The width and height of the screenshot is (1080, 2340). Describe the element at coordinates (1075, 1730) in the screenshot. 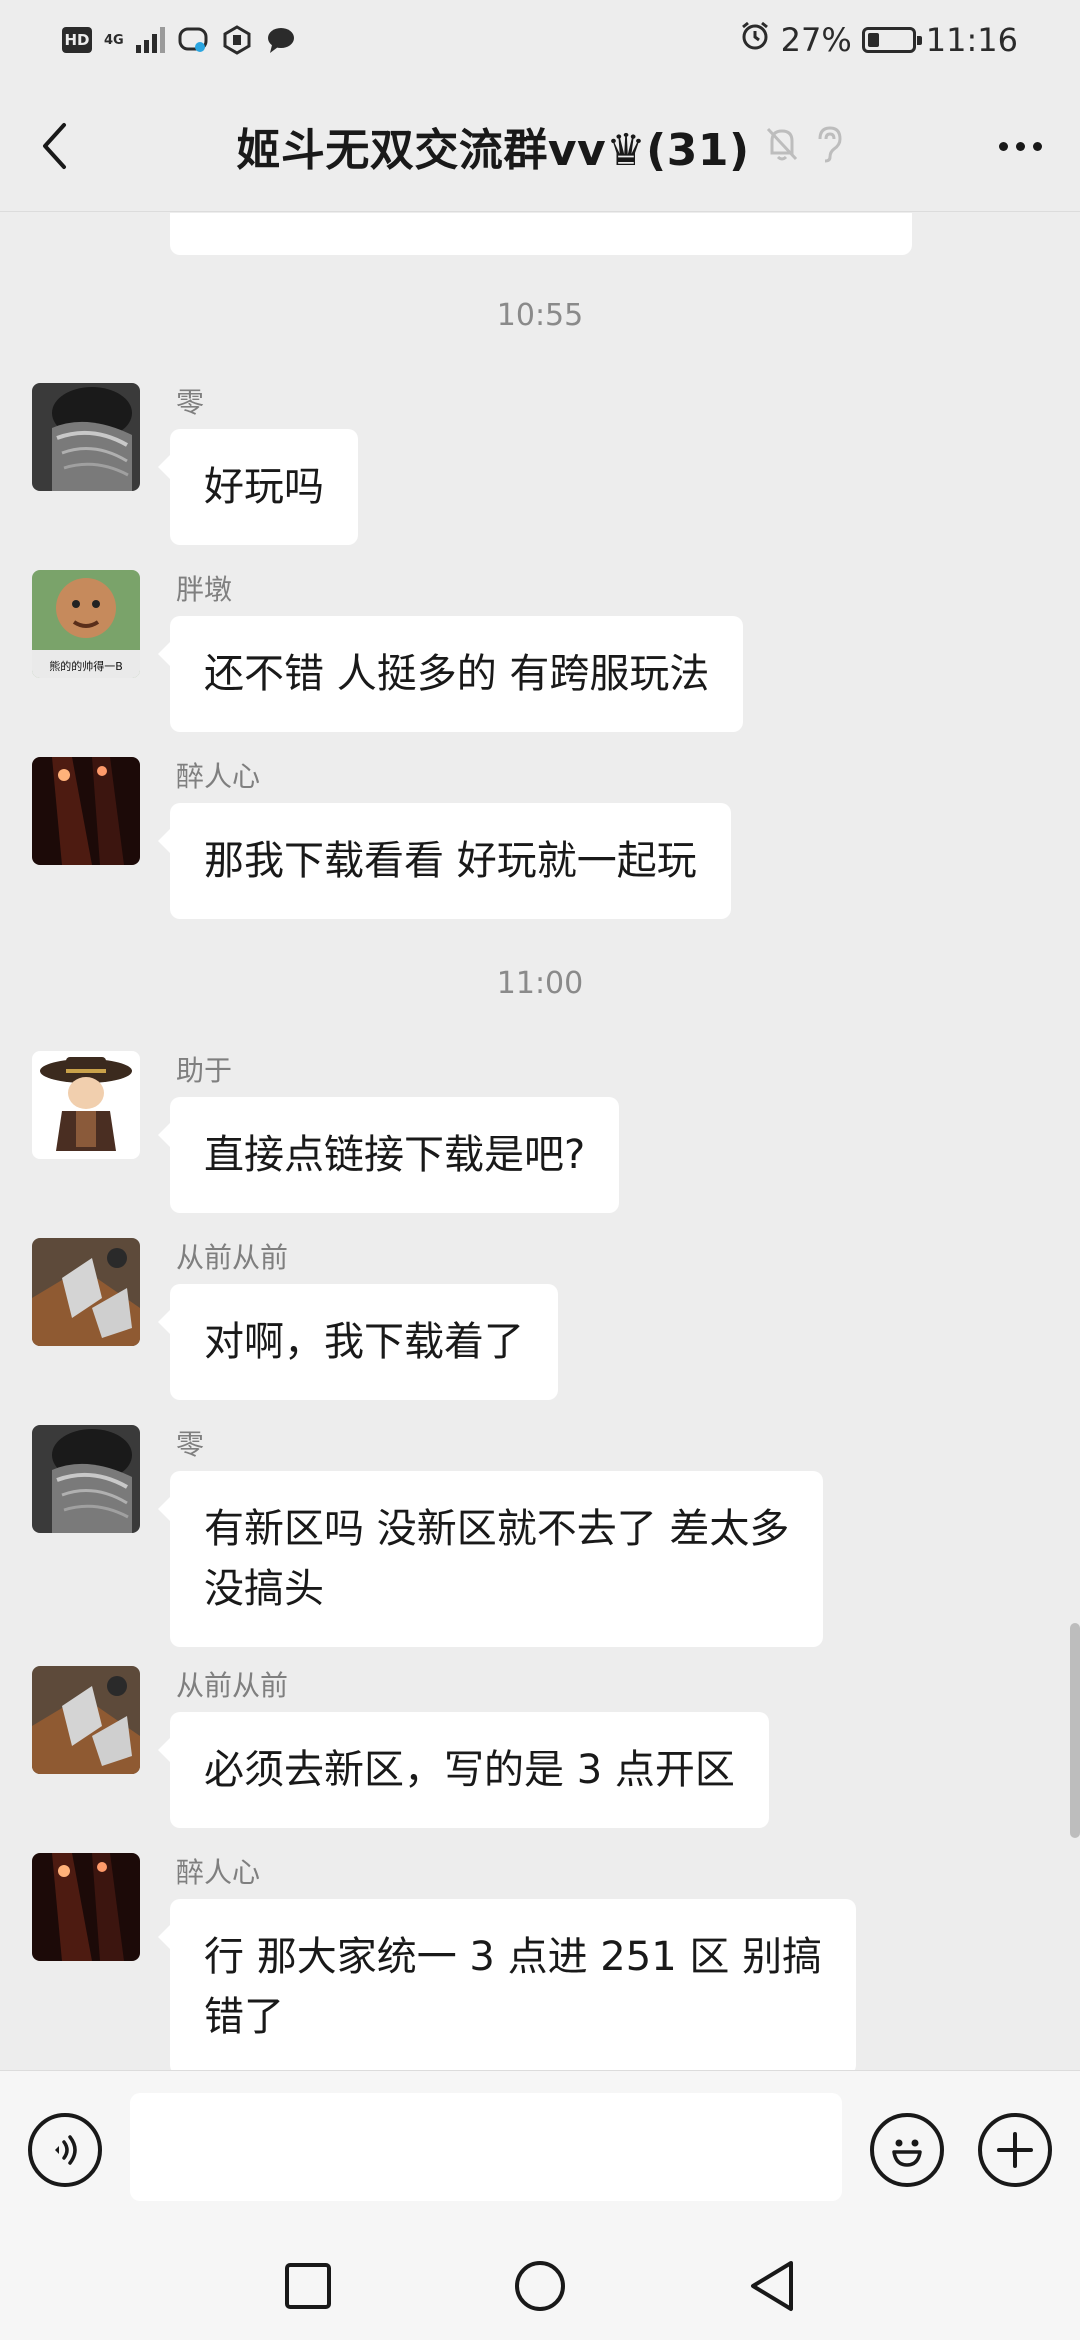

I see `scrollbar` at that location.